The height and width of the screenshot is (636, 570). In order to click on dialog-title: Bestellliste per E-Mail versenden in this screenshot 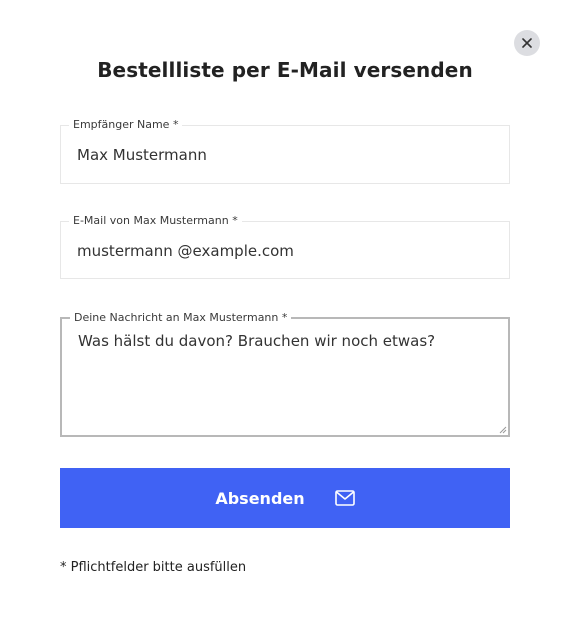, I will do `click(285, 70)`.